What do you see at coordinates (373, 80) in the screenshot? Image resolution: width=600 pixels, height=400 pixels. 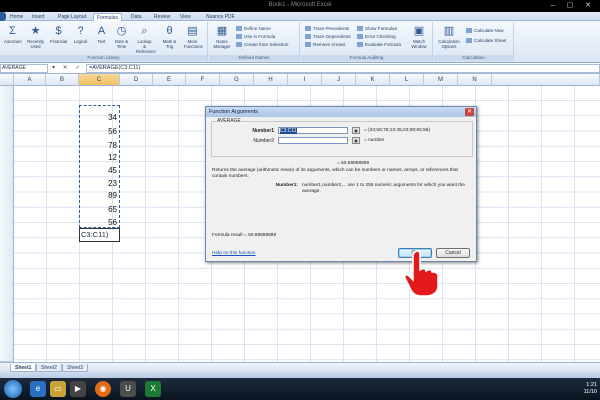 I see `column-header-k: K` at bounding box center [373, 80].